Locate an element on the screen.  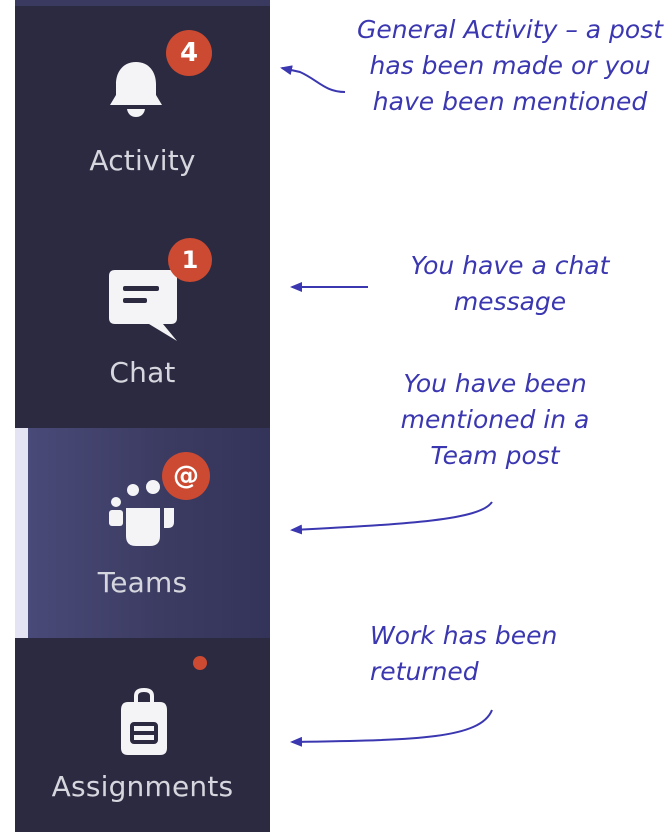
arrow-assignments is located at coordinates (391, 728).